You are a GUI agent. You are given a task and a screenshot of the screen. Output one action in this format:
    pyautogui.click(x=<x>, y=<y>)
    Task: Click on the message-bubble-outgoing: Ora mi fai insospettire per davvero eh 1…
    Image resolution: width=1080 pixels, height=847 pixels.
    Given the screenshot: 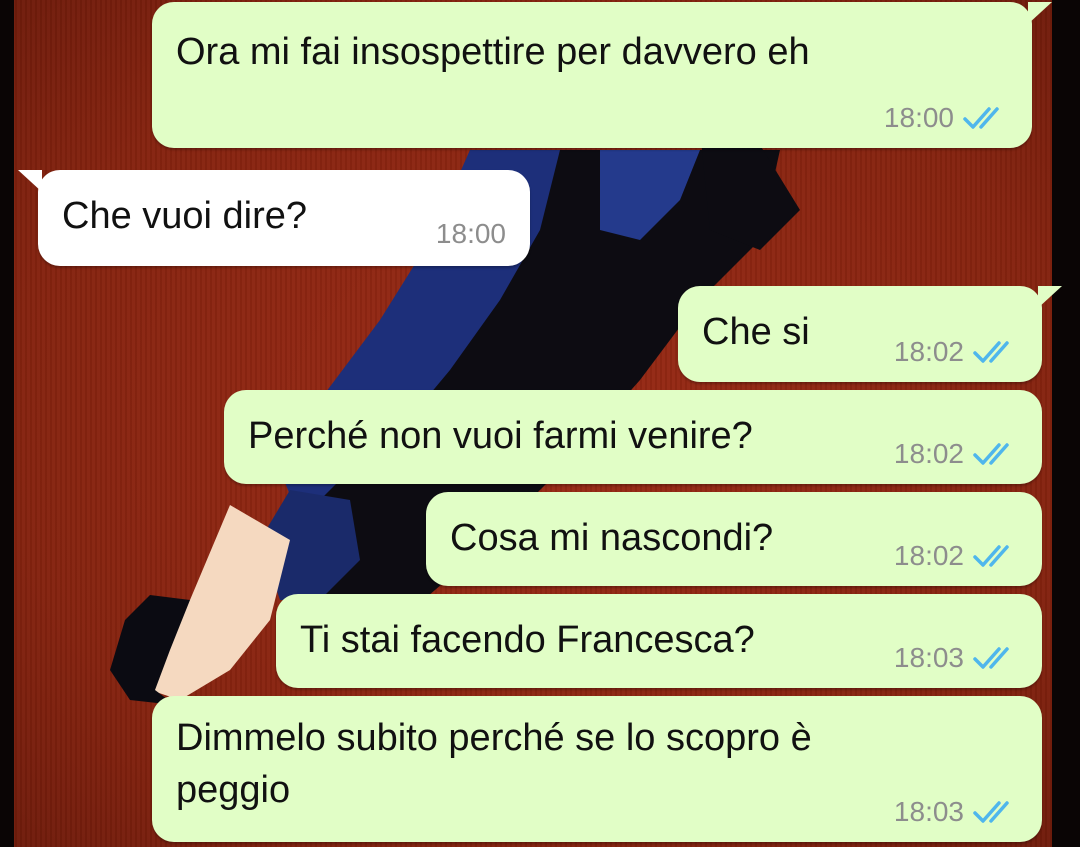 What is the action you would take?
    pyautogui.click(x=602, y=75)
    